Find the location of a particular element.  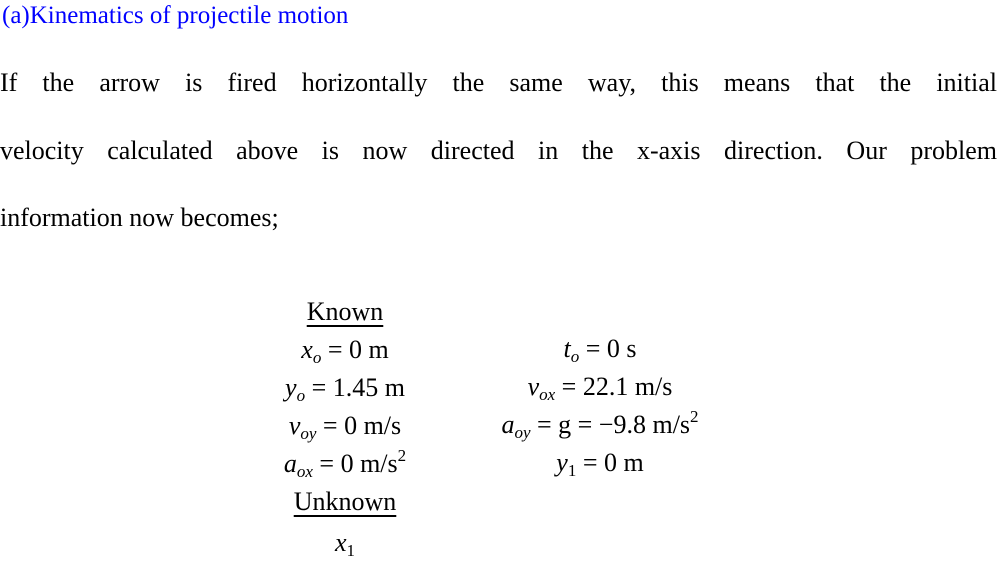

unknown-x1: x1 is located at coordinates (345, 544).